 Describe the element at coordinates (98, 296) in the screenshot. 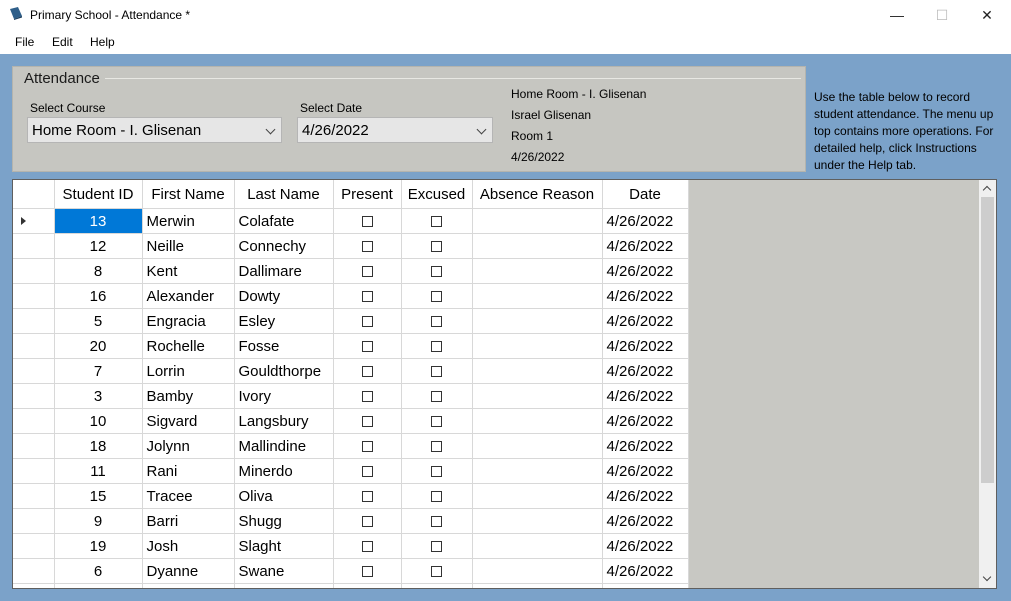

I see `student-id-cell: 16` at that location.